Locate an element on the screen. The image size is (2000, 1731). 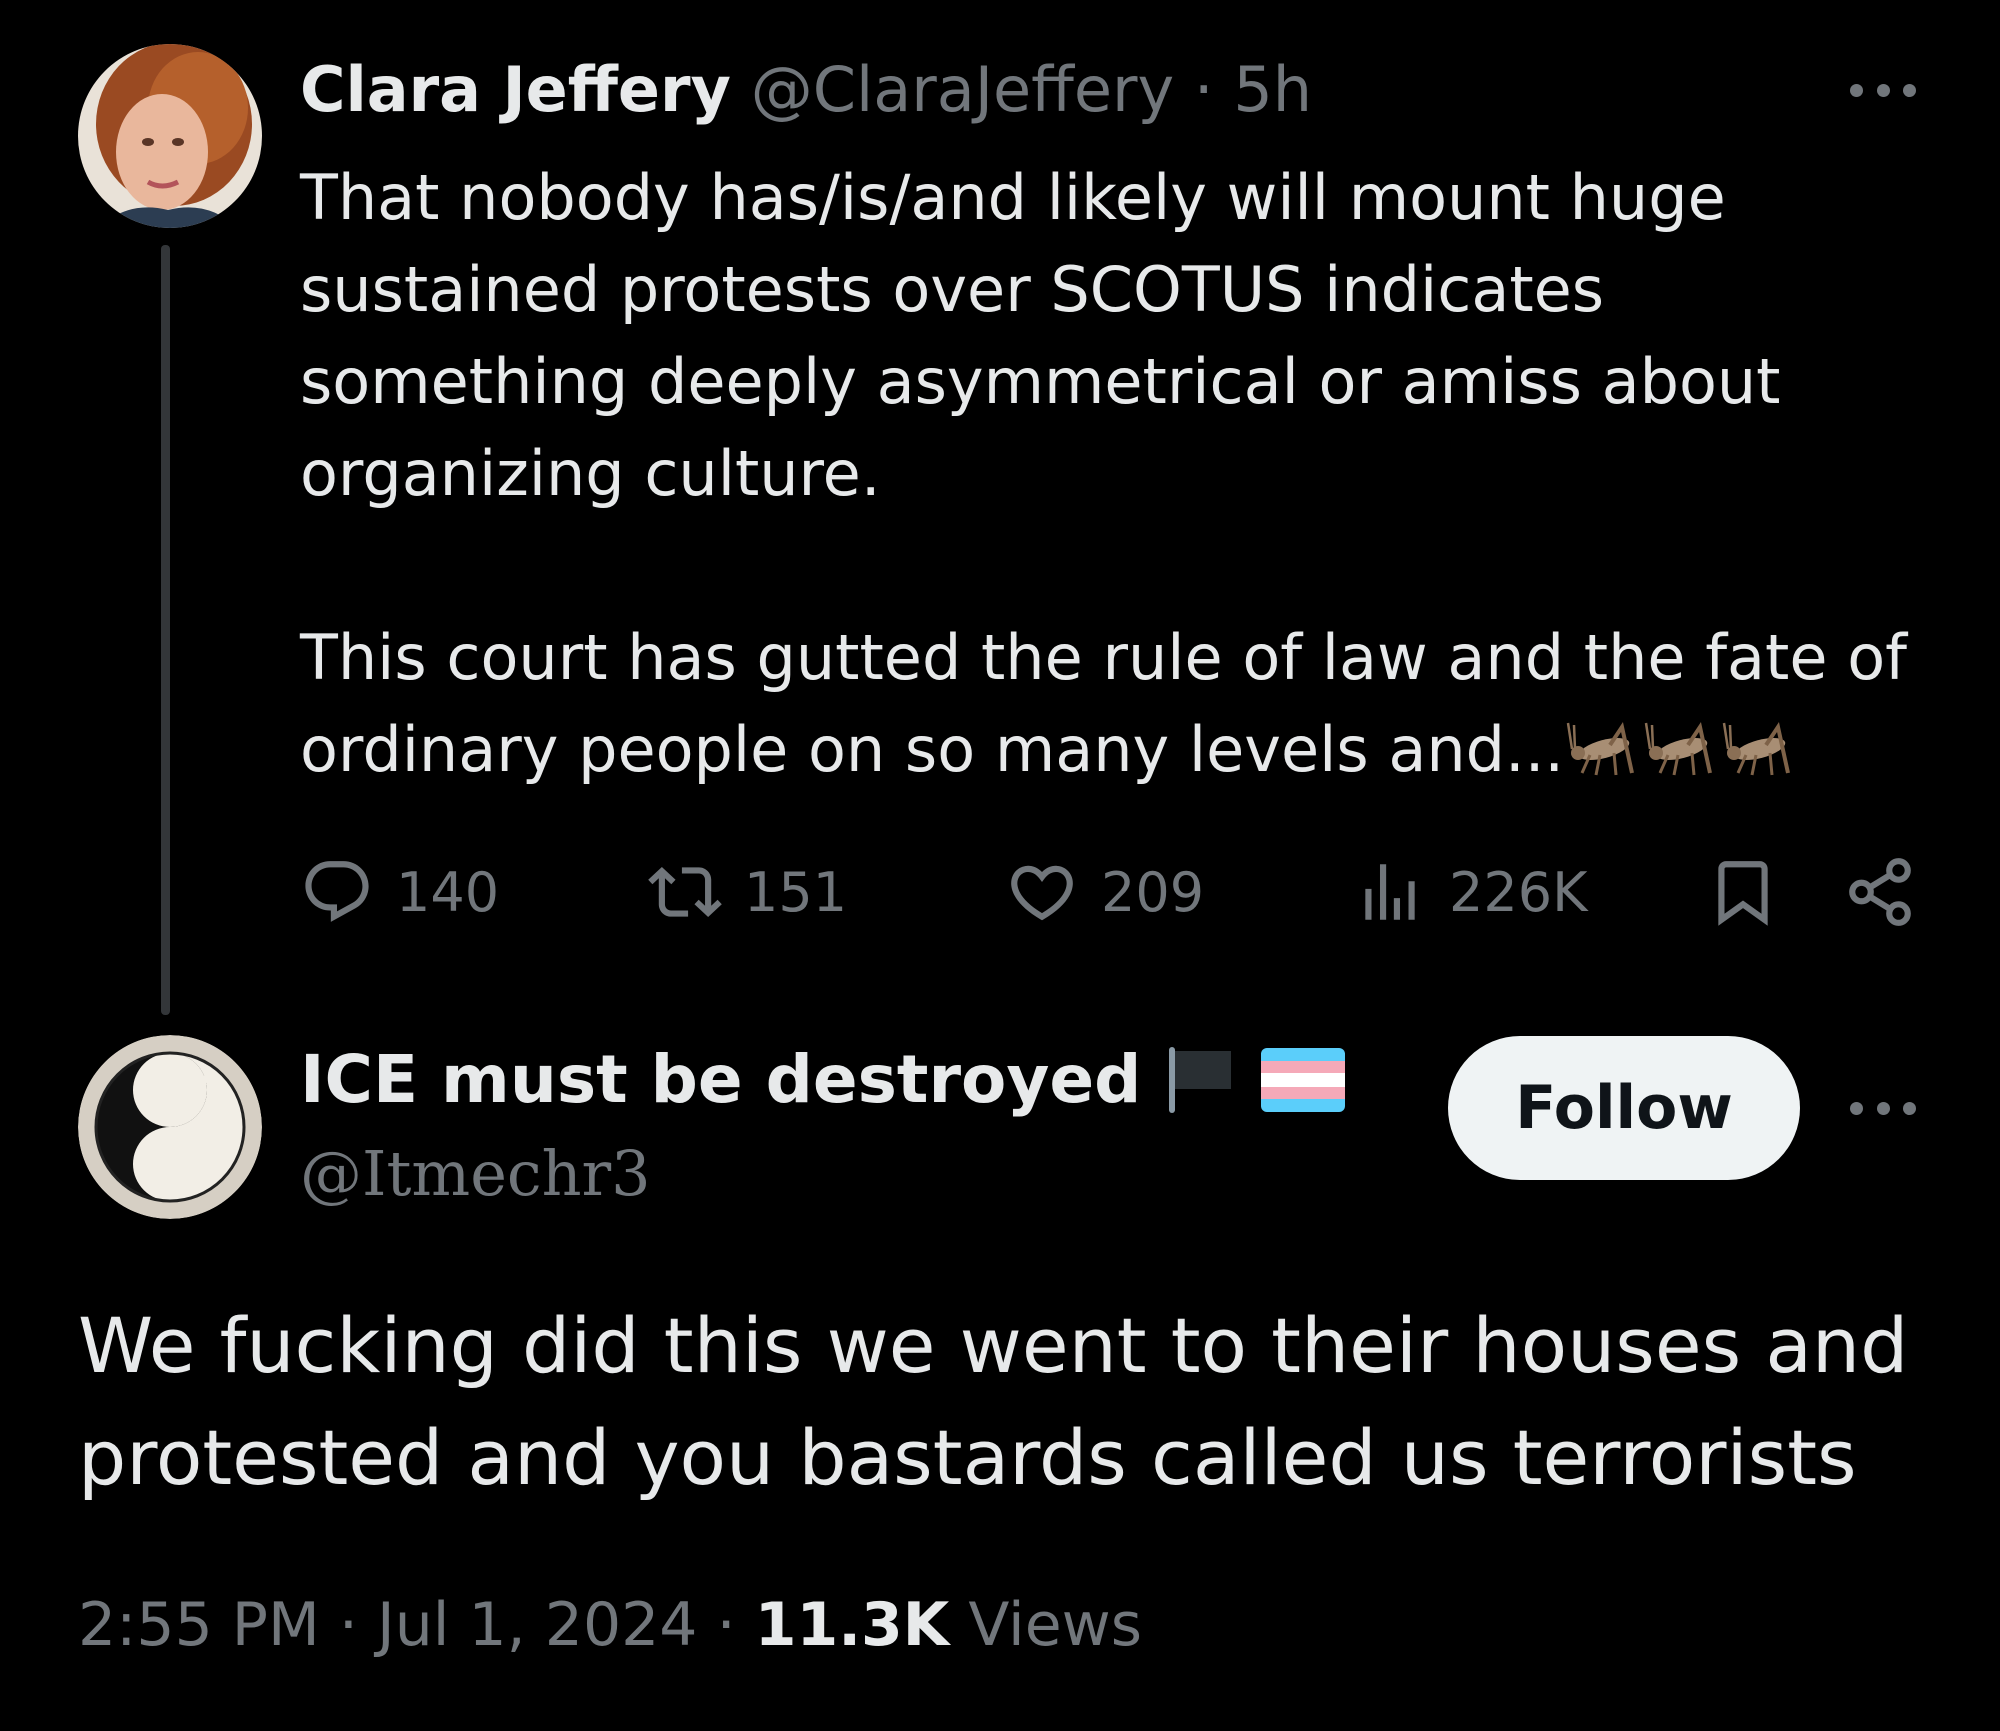
retweet-count: 151 is located at coordinates (796, 892).